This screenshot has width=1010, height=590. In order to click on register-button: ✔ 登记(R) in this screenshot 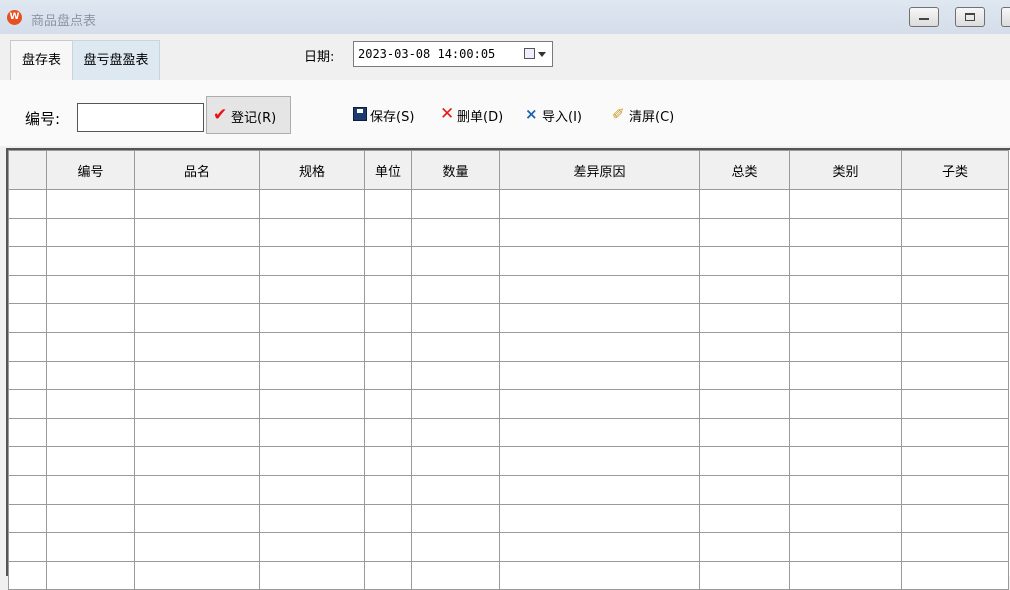, I will do `click(248, 115)`.